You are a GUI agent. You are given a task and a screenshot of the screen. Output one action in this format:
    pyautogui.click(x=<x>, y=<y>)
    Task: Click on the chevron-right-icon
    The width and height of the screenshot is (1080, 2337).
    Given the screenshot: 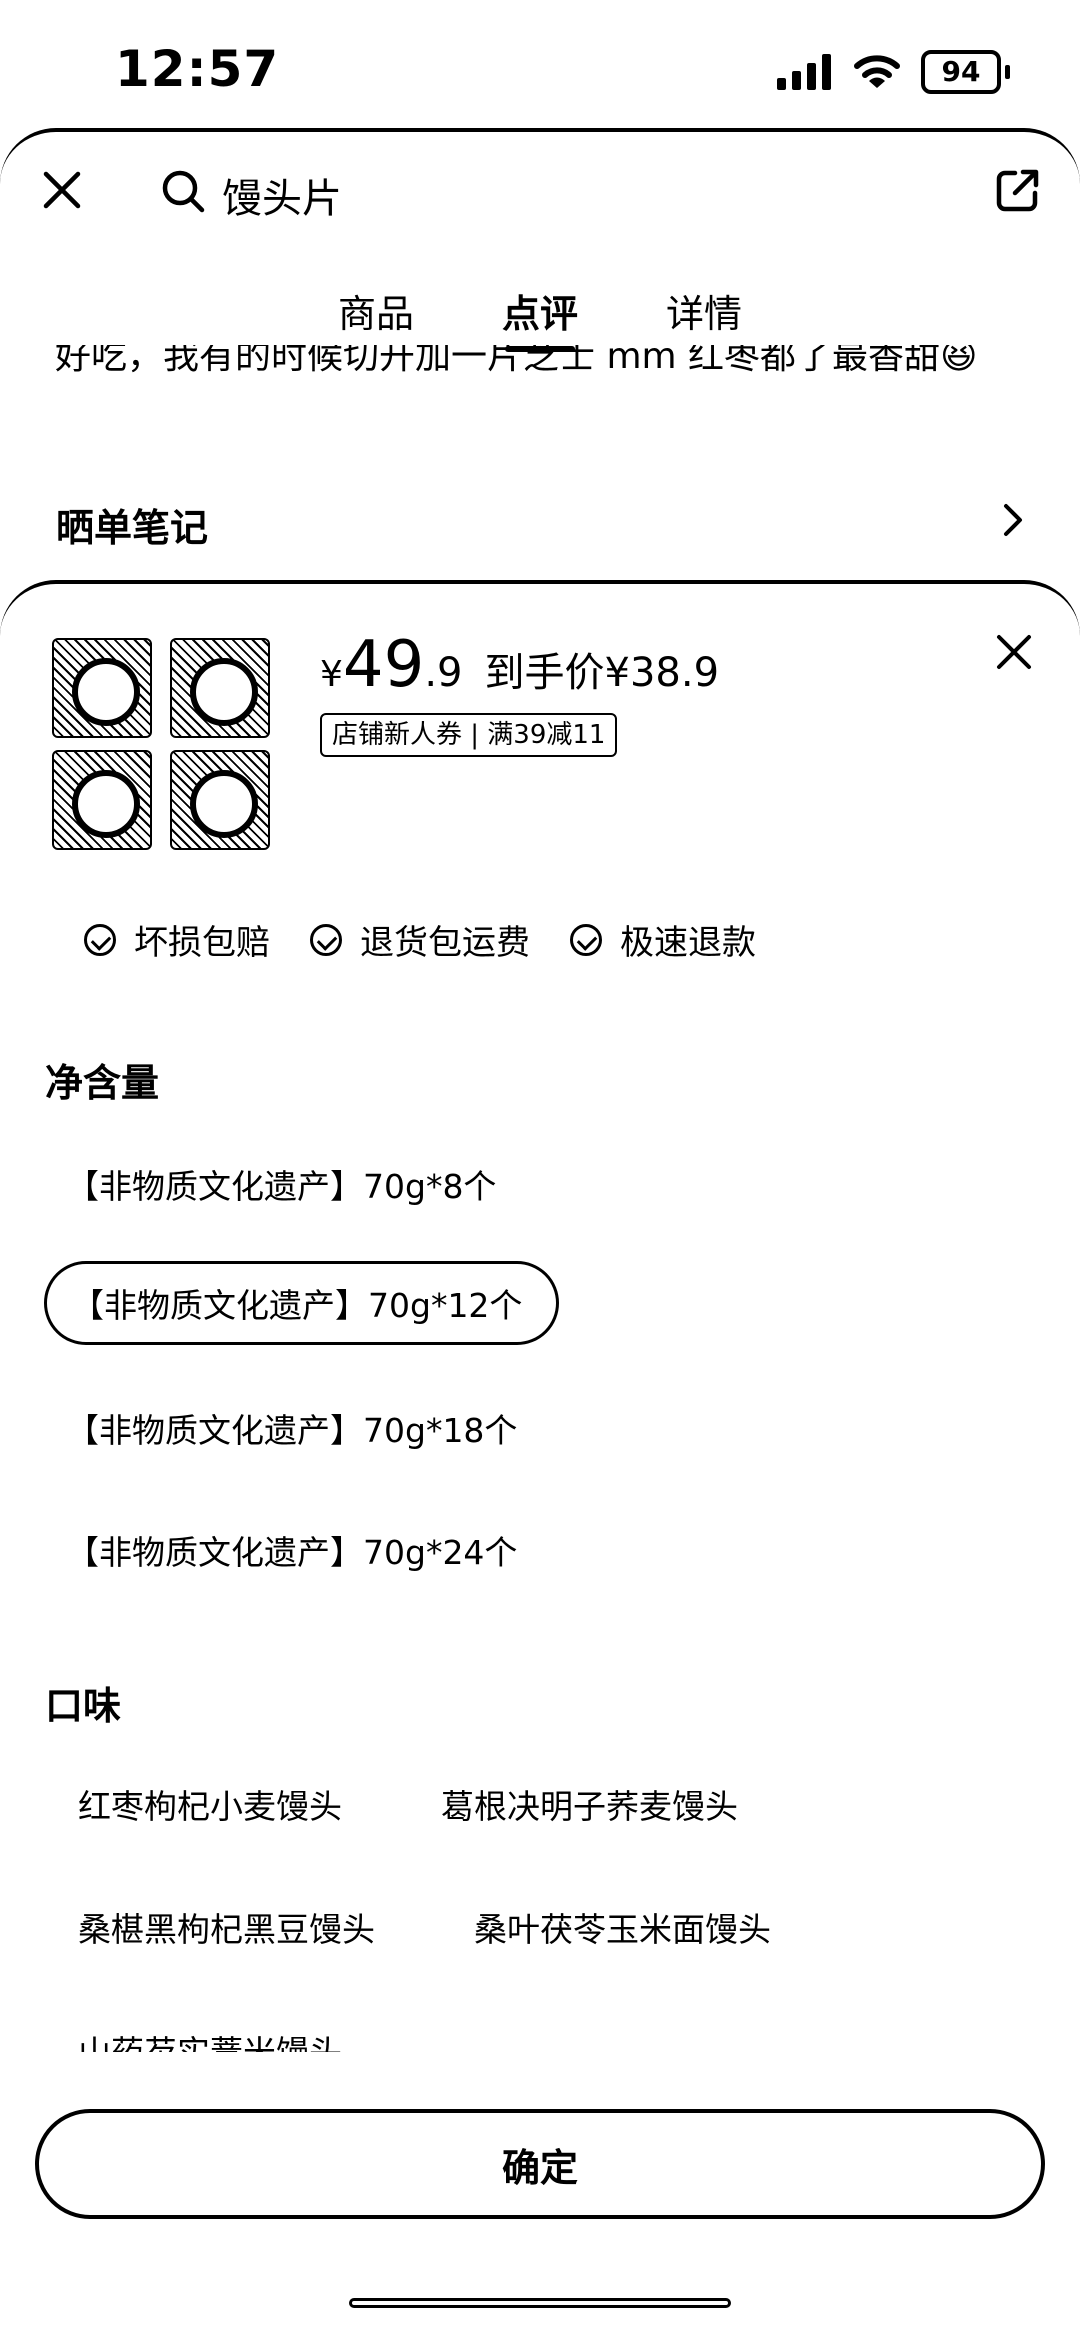 What is the action you would take?
    pyautogui.click(x=1013, y=520)
    